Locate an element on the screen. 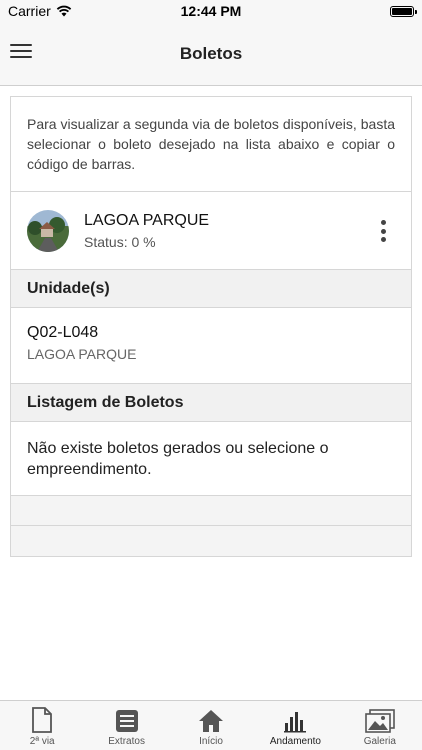 Image resolution: width=422 pixels, height=750 pixels. tab-bar: 2ª via Extratos Início Andamento Galeria is located at coordinates (211, 725).